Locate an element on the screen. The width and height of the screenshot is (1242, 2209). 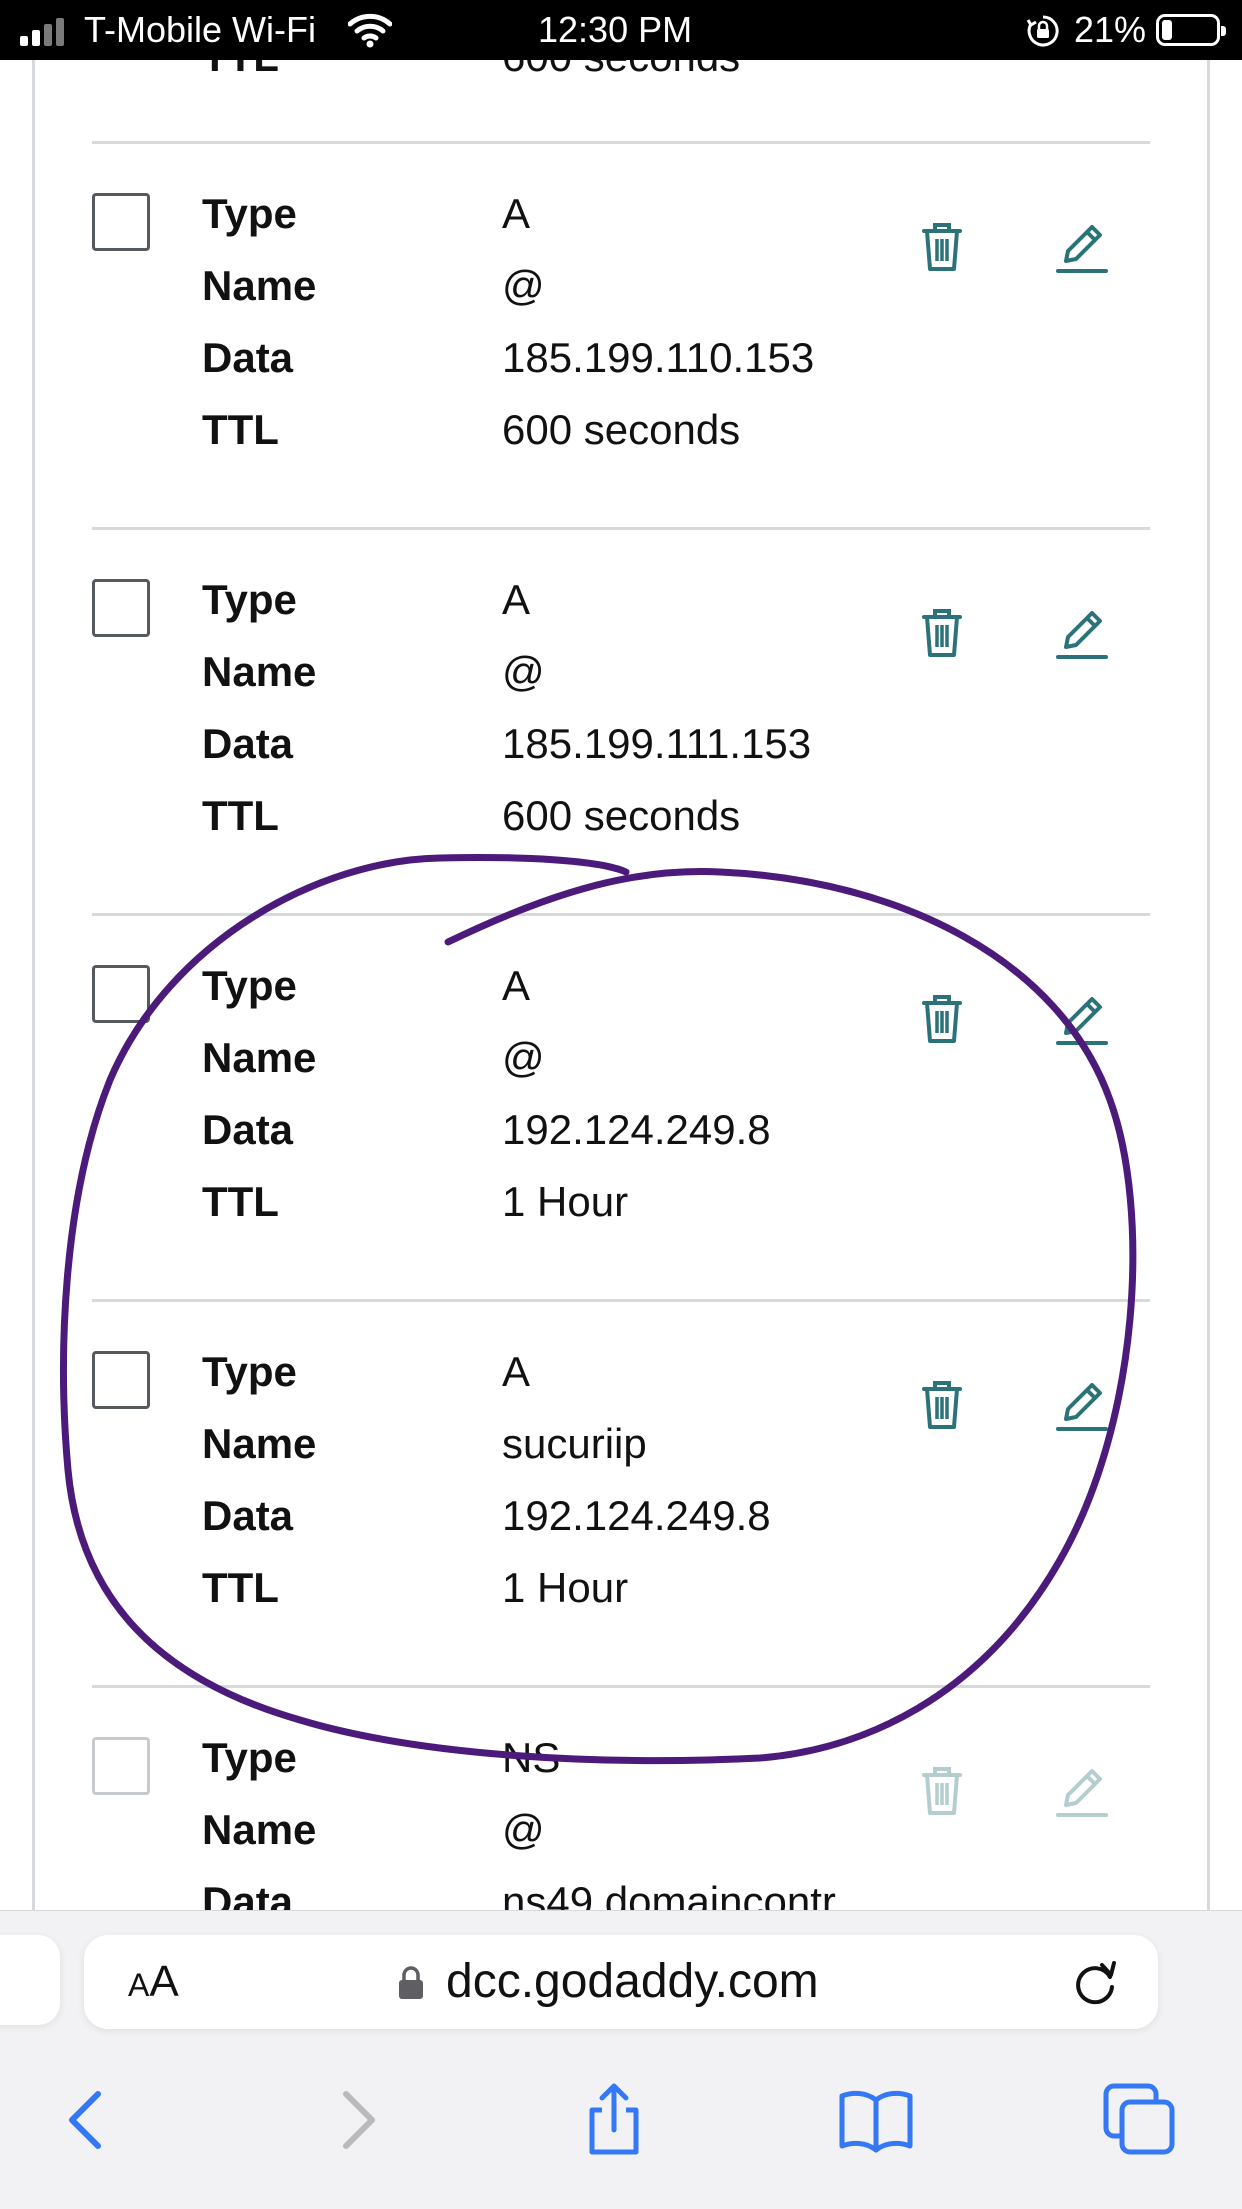
bookmarks-button is located at coordinates (876, 2120).